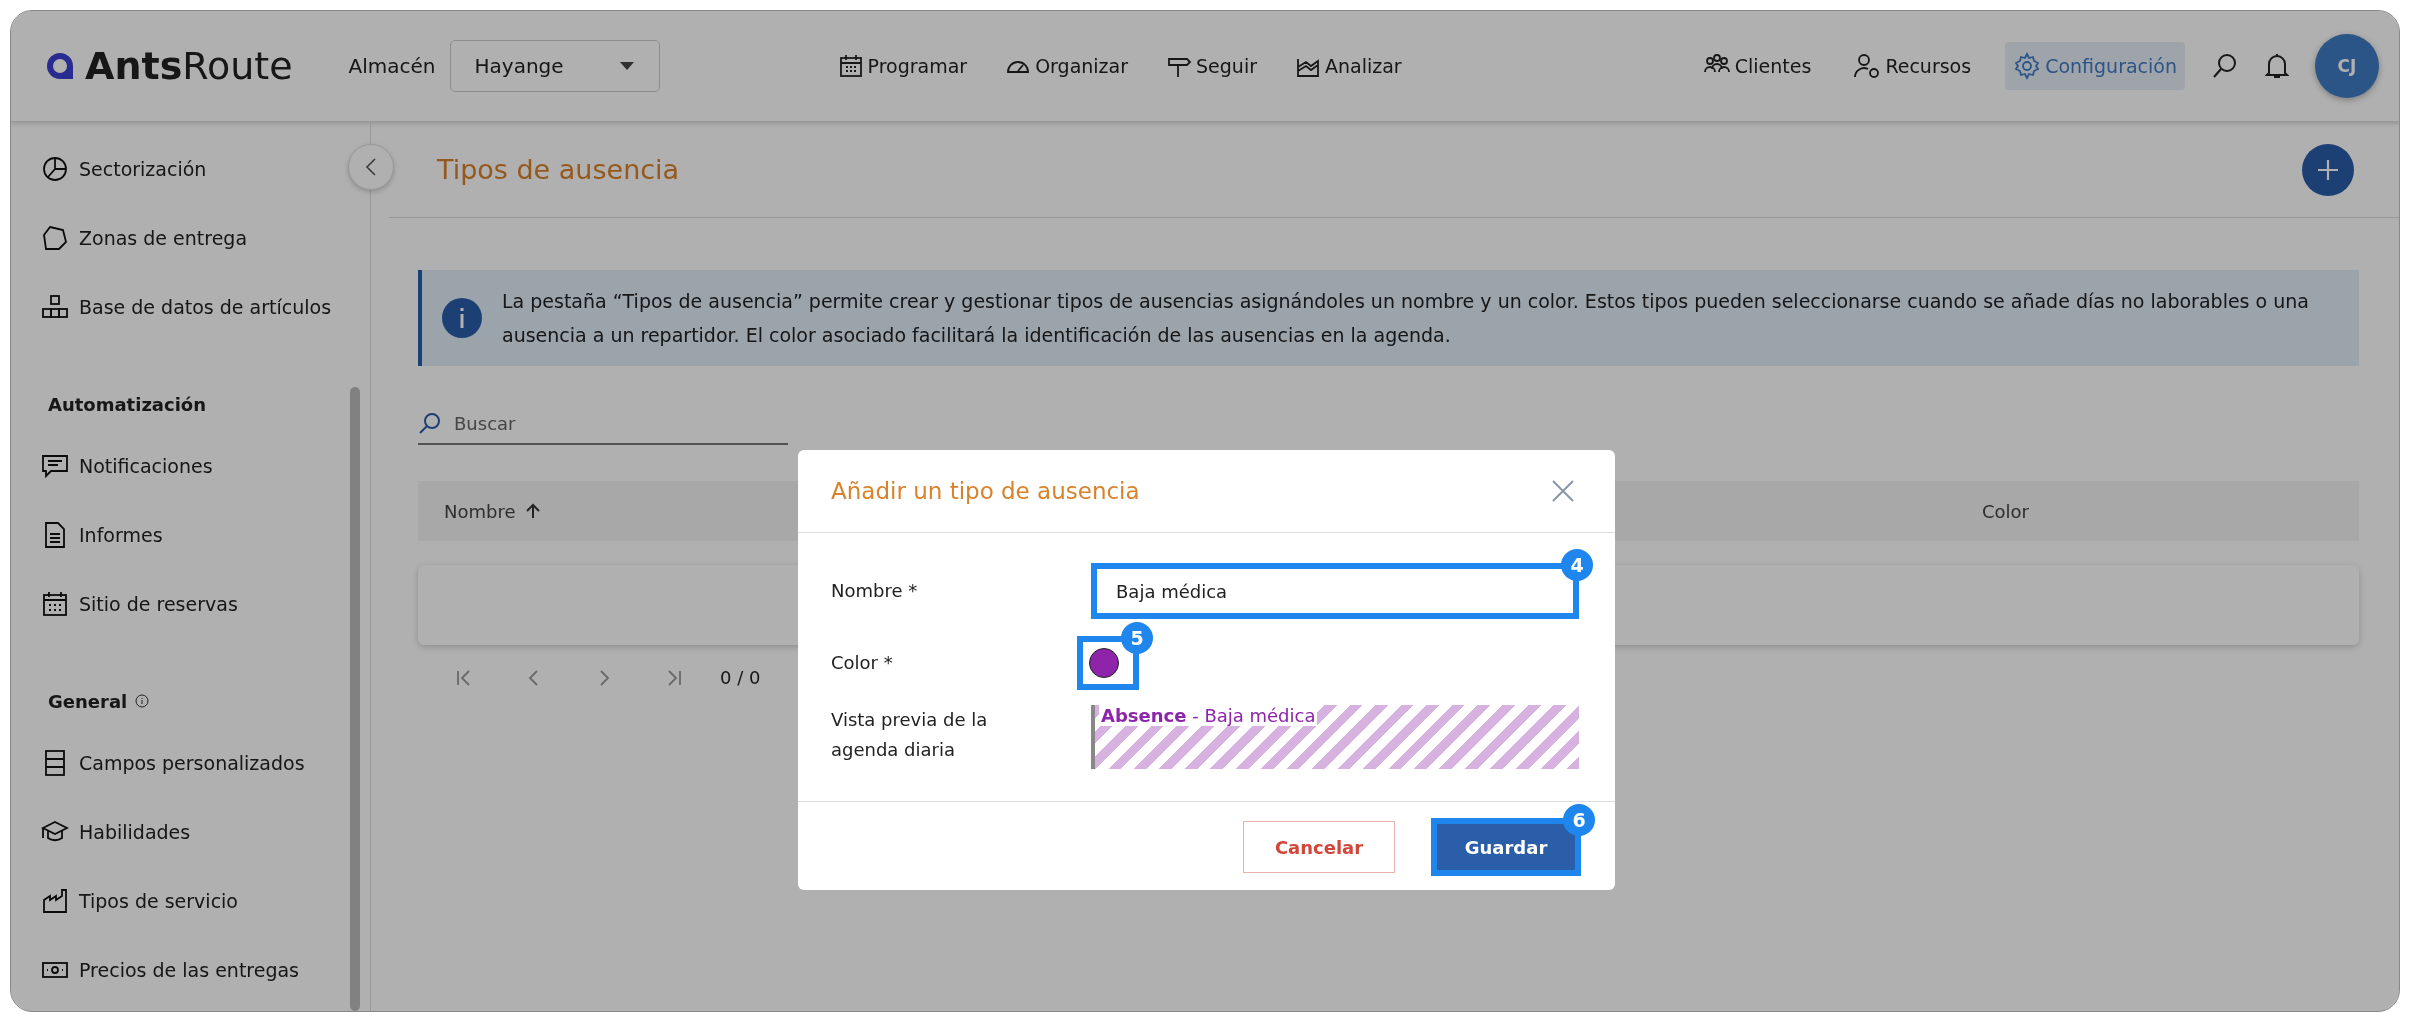  Describe the element at coordinates (139, 900) in the screenshot. I see `sidebar-item: Tipos de servicio` at that location.